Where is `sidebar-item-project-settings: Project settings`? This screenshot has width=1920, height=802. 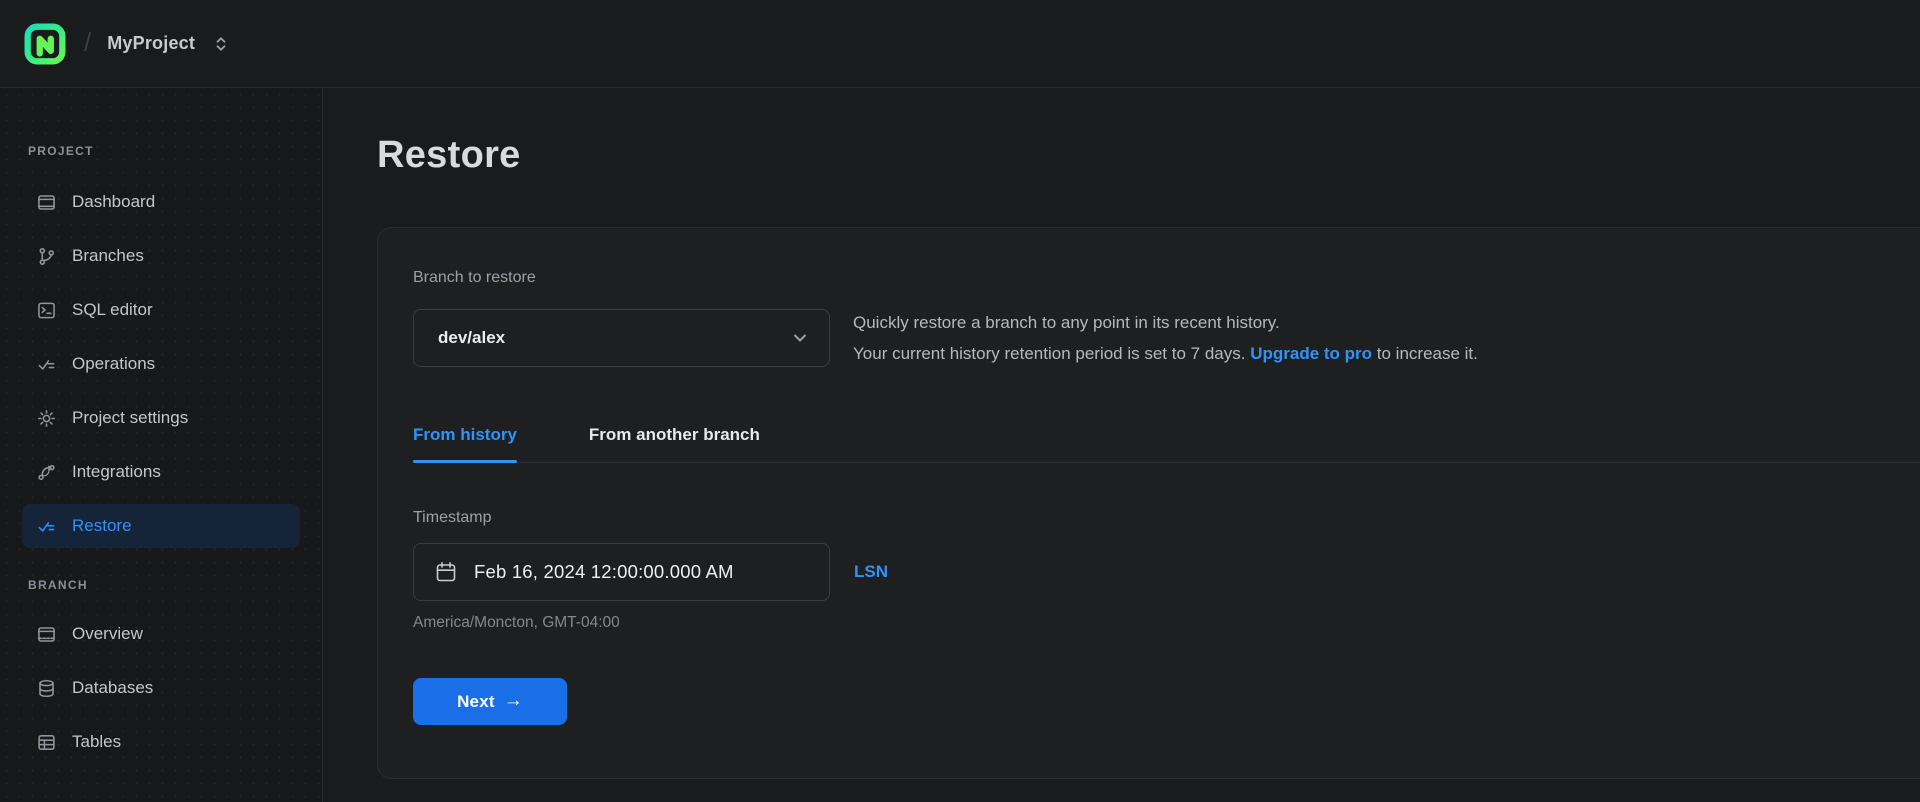 sidebar-item-project-settings: Project settings is located at coordinates (161, 418).